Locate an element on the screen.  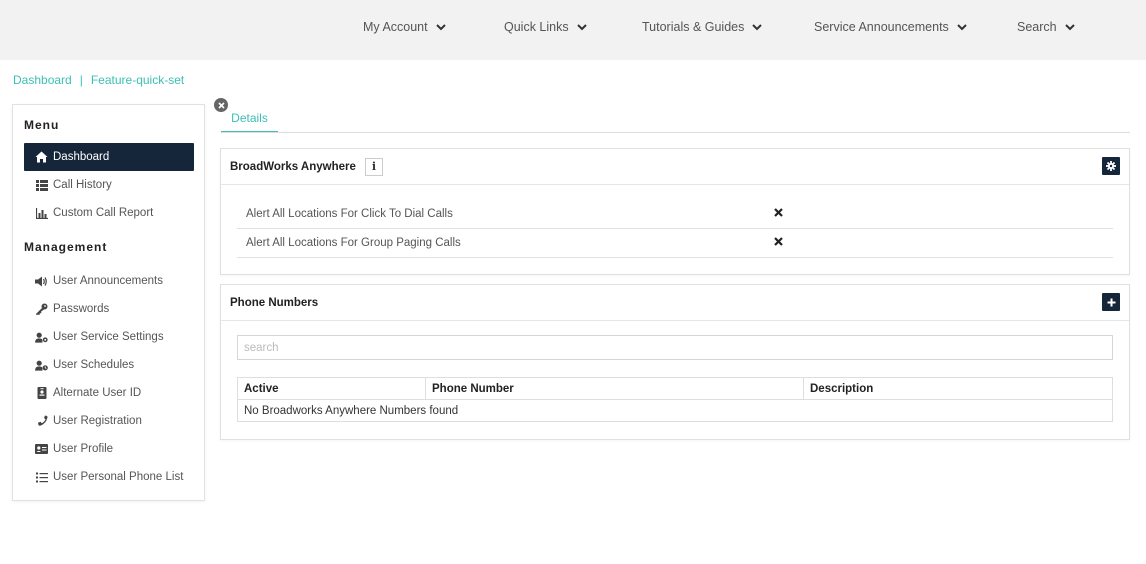
add-phone-number-button is located at coordinates (1111, 302).